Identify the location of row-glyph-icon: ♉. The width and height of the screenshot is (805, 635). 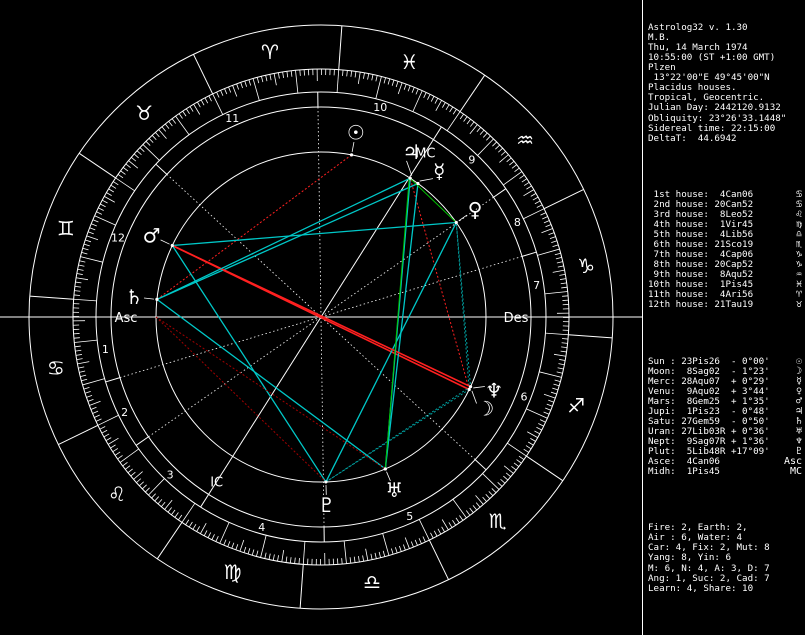
(798, 305).